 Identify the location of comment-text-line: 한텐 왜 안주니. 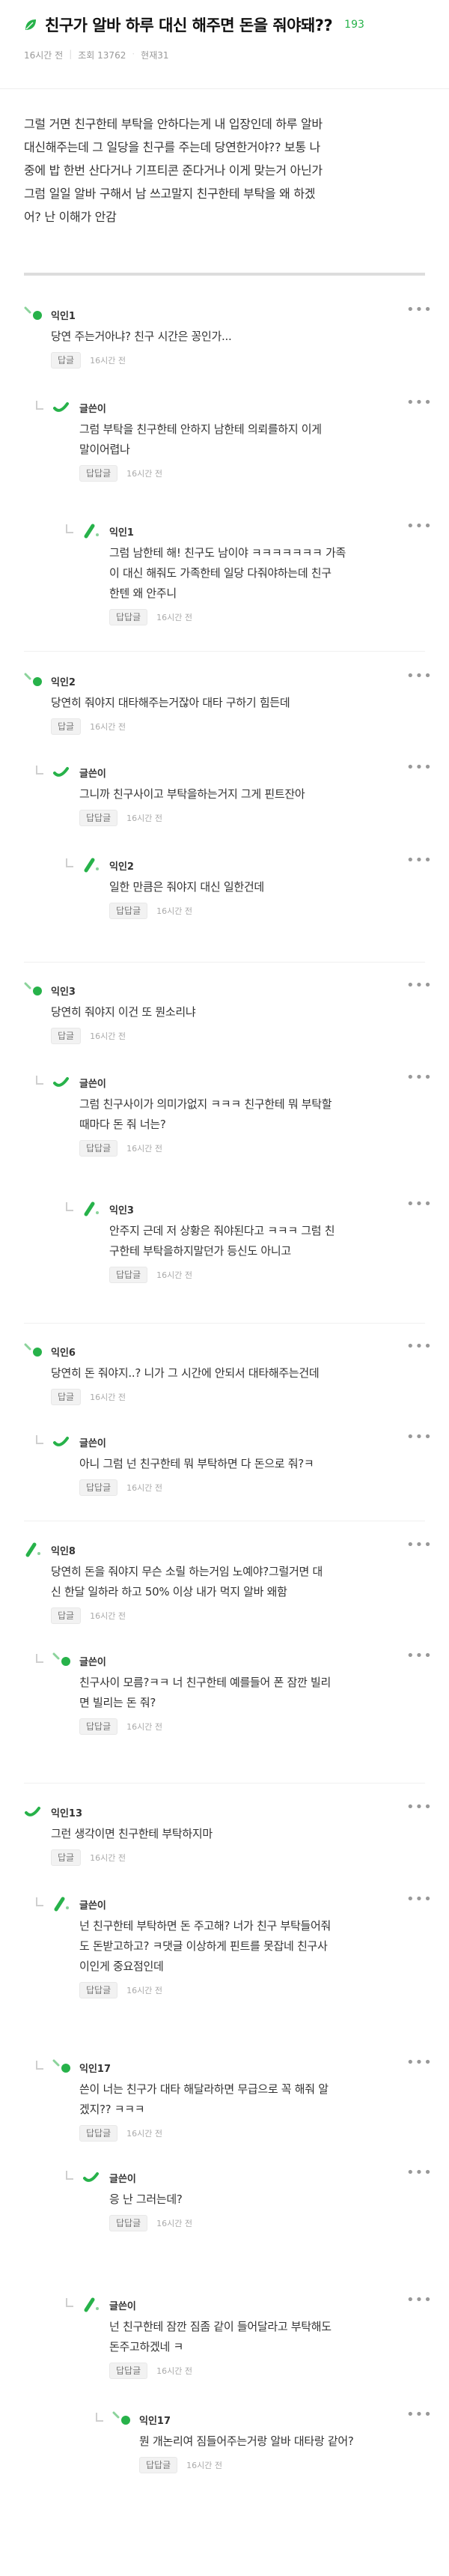
(143, 593).